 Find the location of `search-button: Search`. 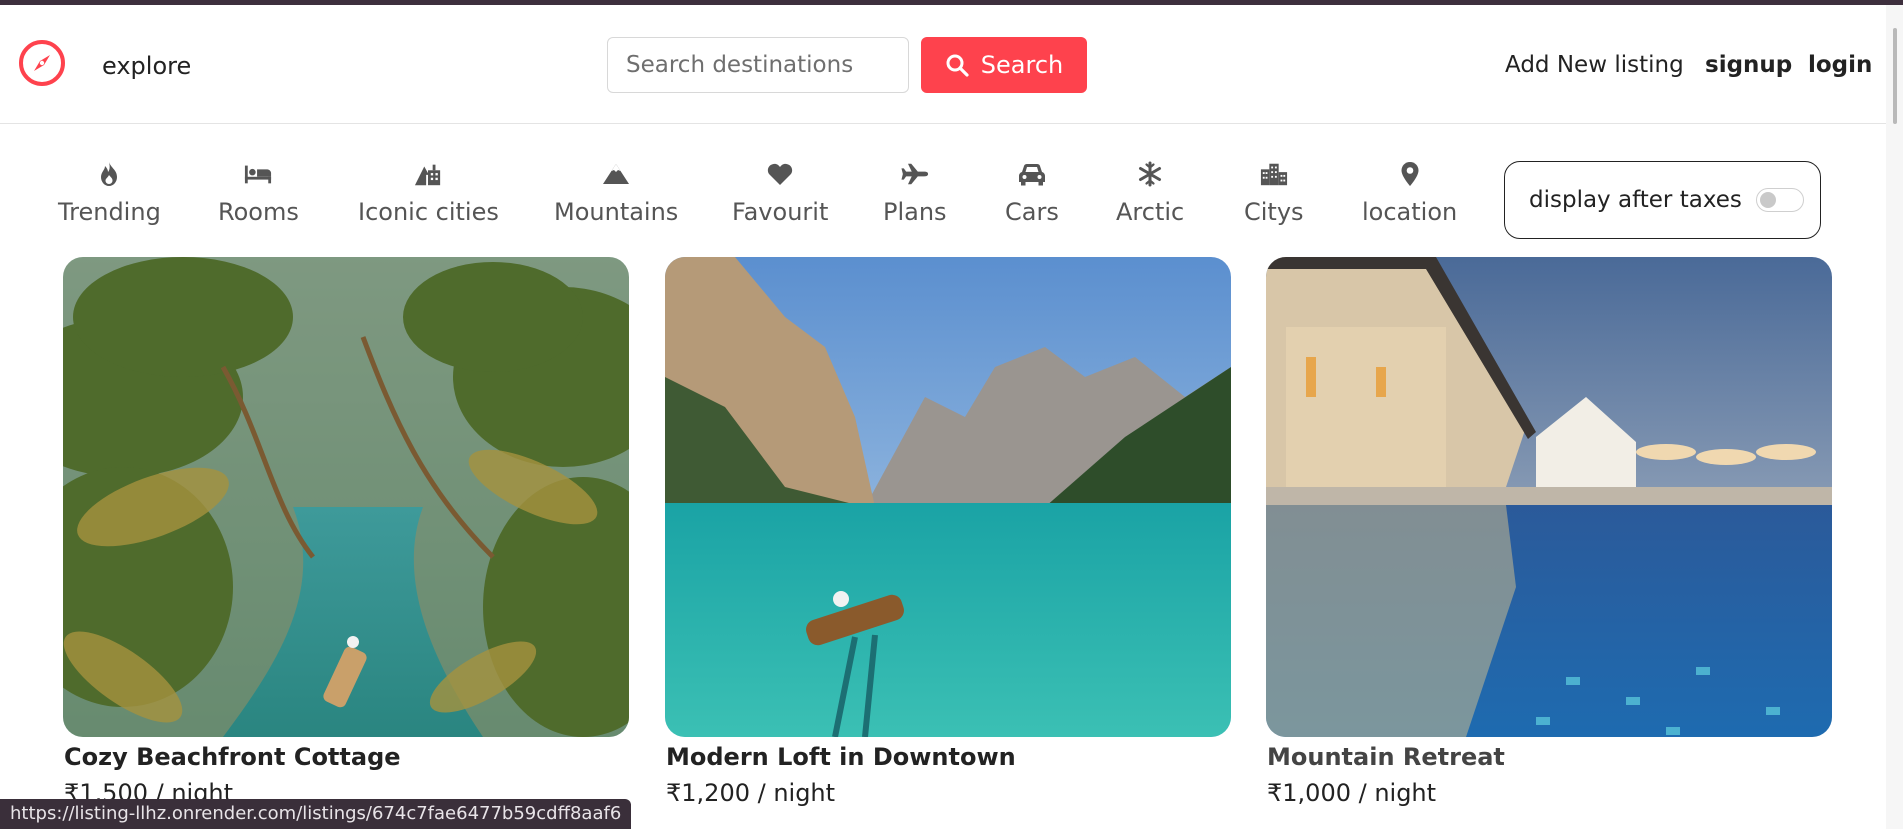

search-button: Search is located at coordinates (1004, 65).